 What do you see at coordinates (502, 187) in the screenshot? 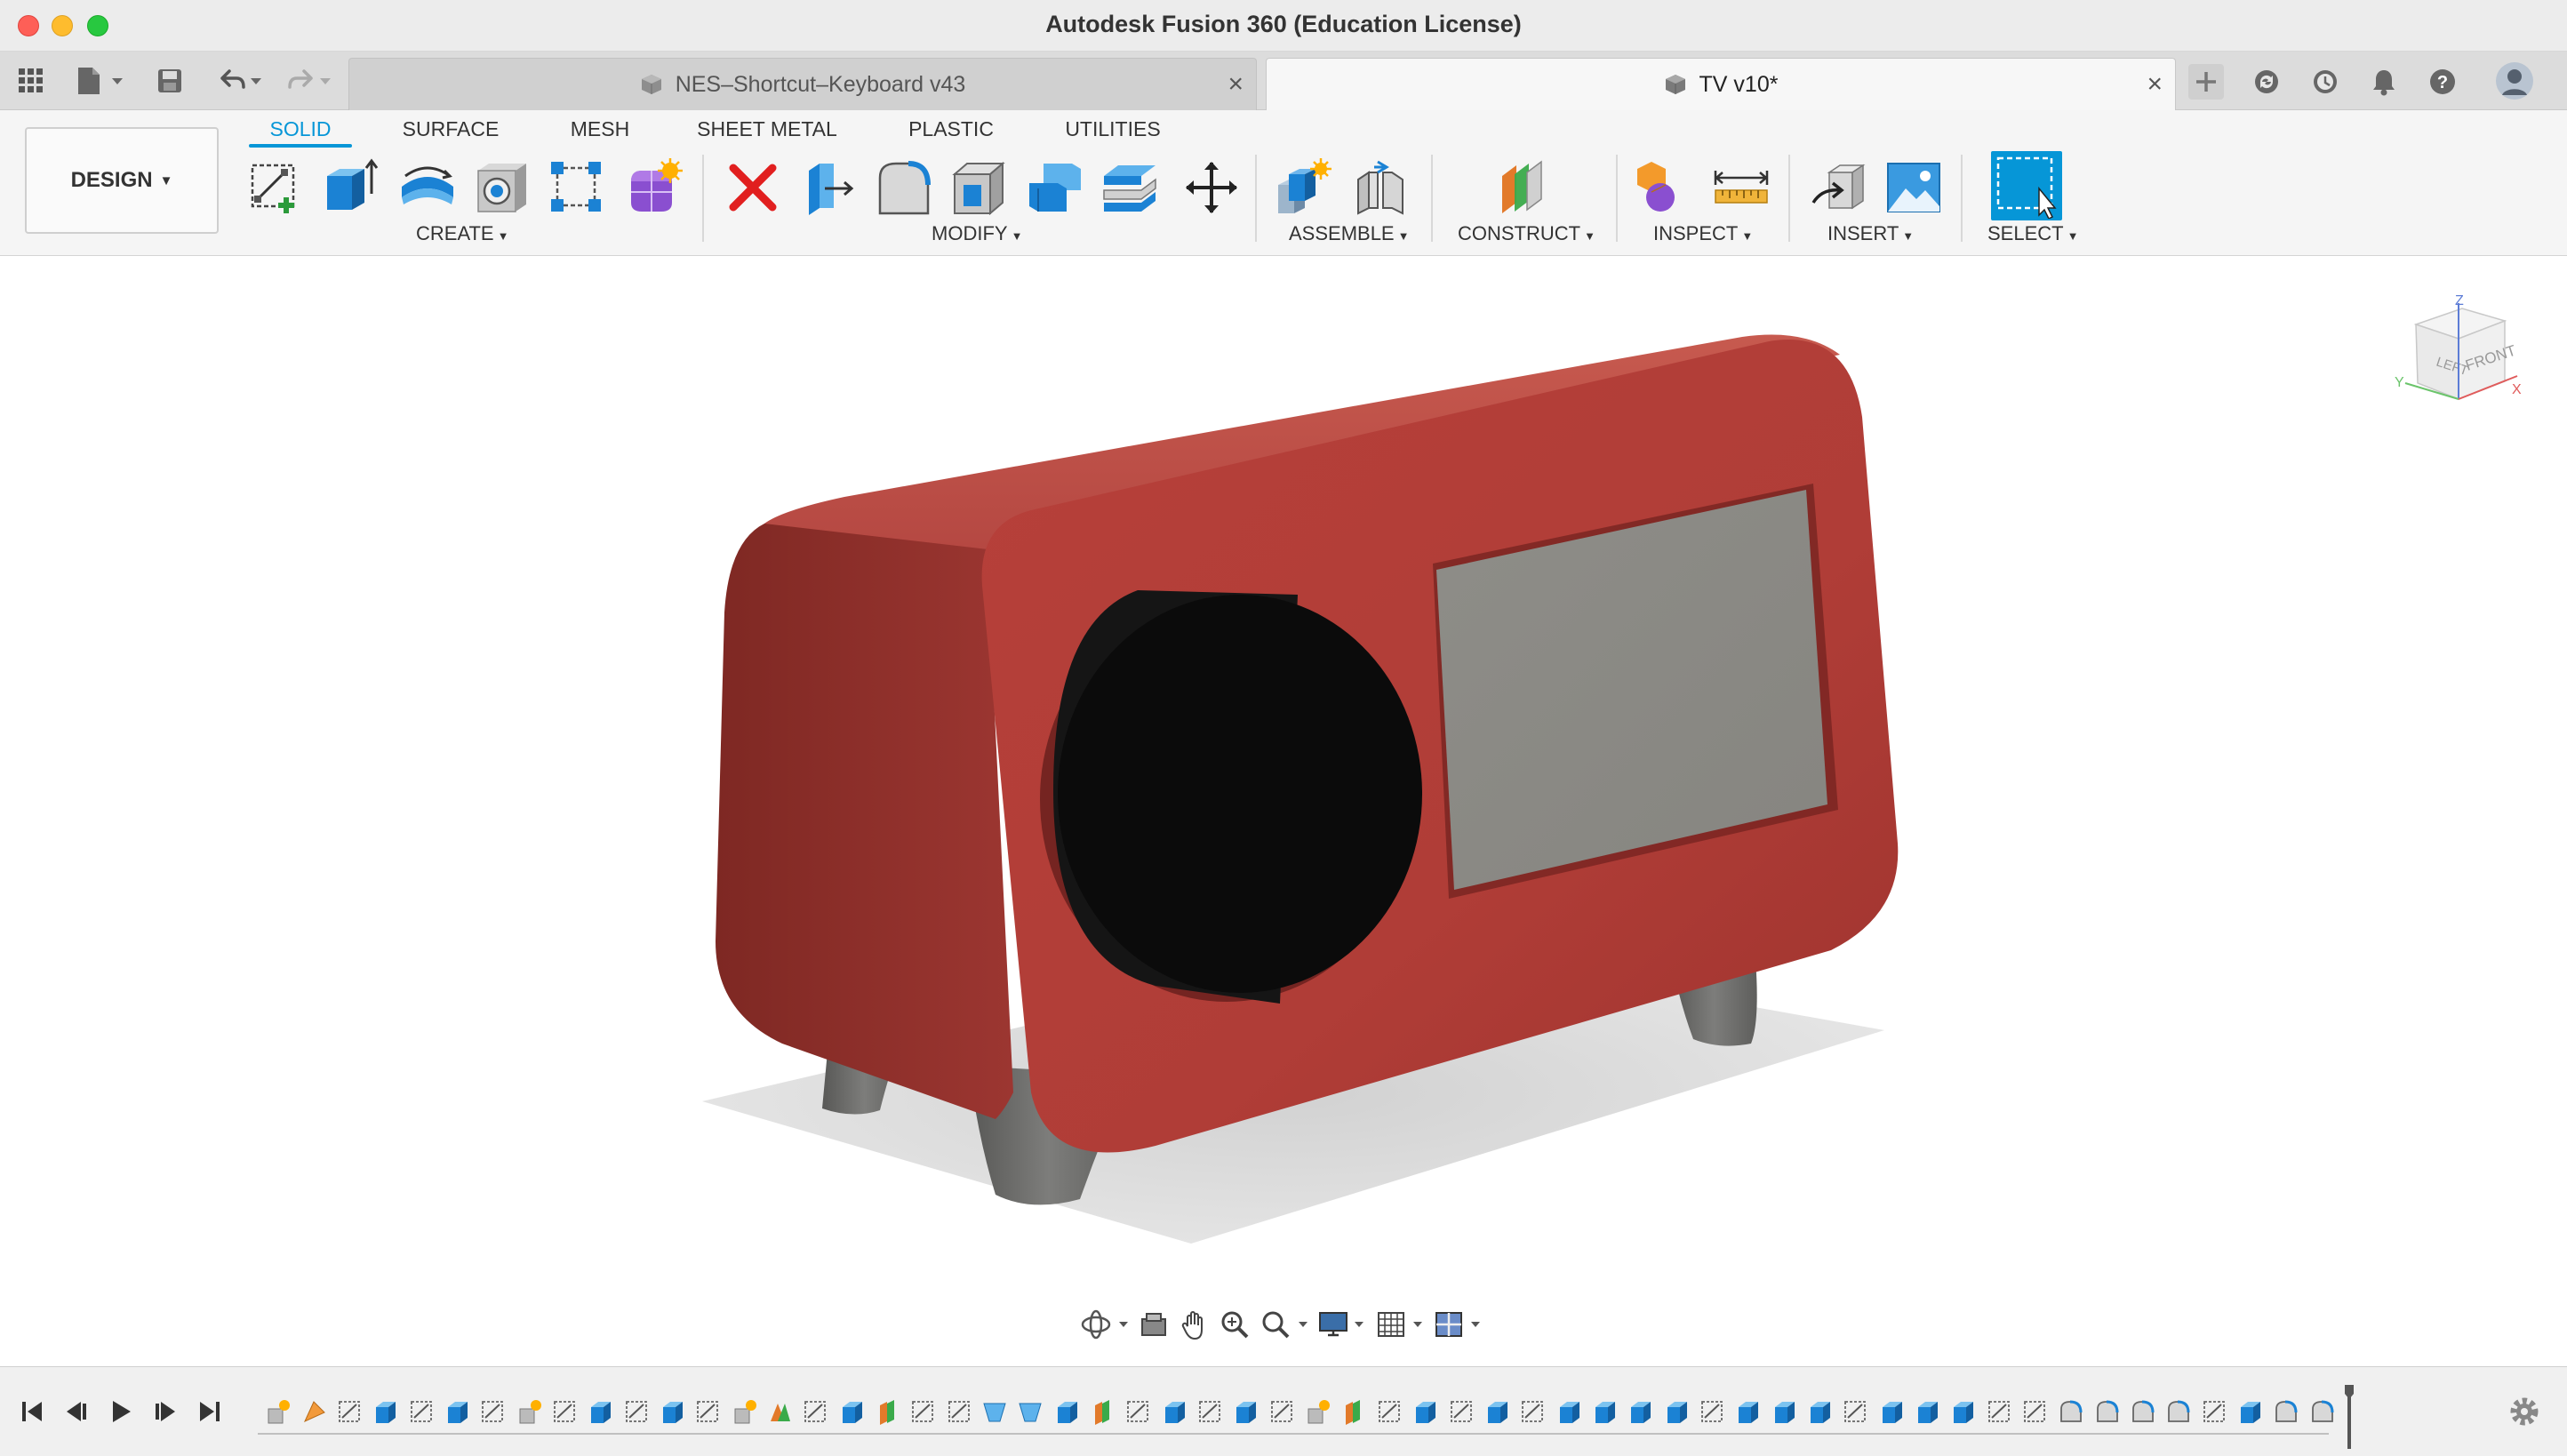
I see `hole-icon` at bounding box center [502, 187].